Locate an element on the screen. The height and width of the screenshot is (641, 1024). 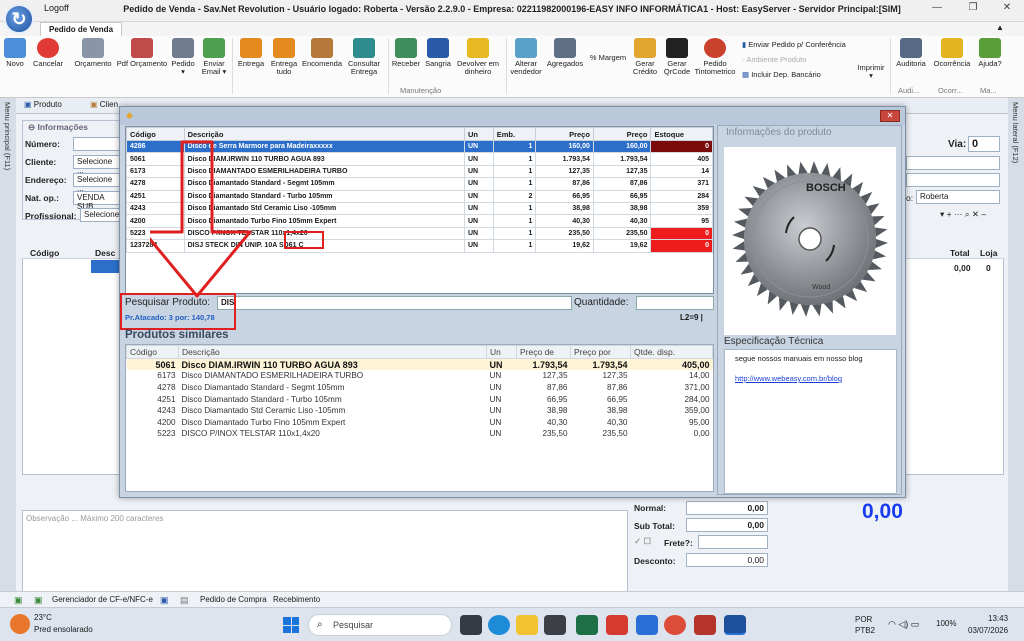
pedido-tintometrico-button: Pedido Tintometrico is located at coordinates (715, 57).